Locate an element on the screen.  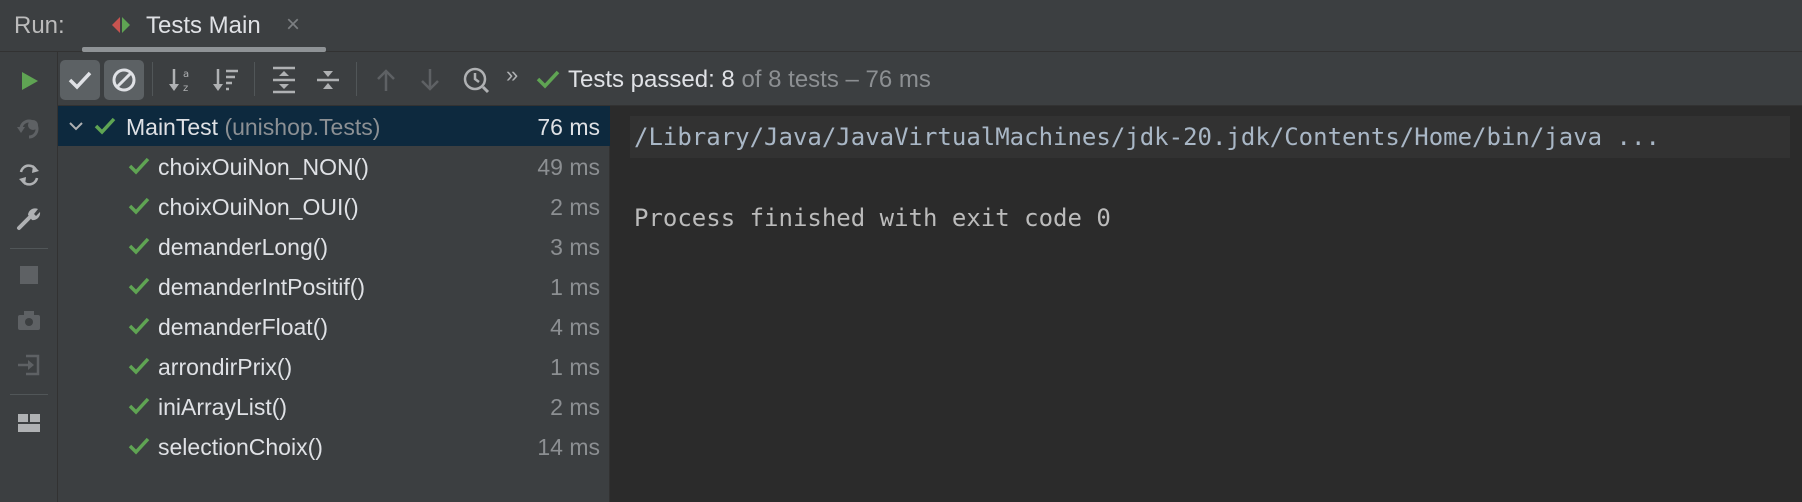
stop-icon is located at coordinates (29, 275).